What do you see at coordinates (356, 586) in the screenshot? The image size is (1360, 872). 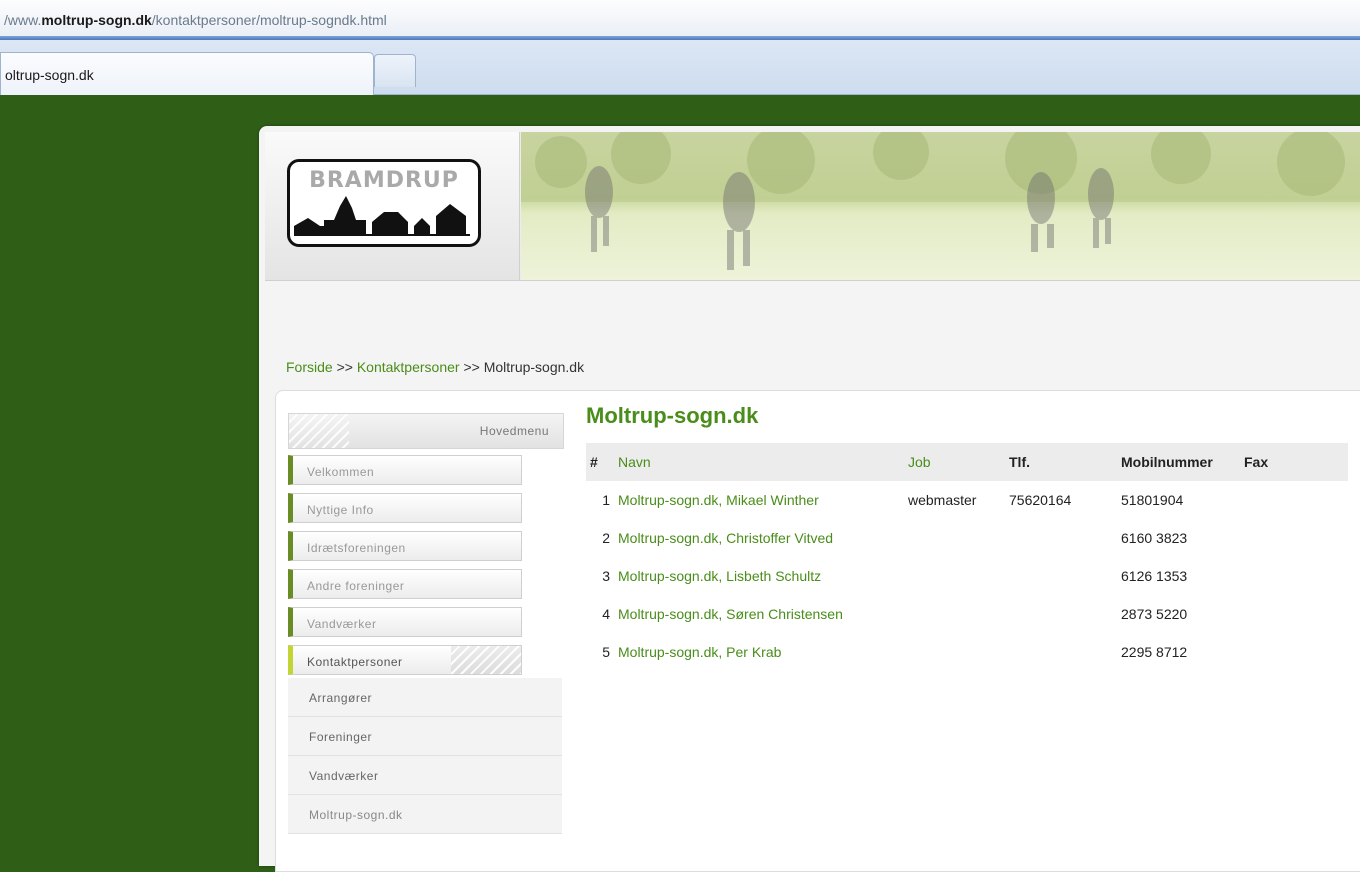 I see `menu-item-label: Andre foreninger` at bounding box center [356, 586].